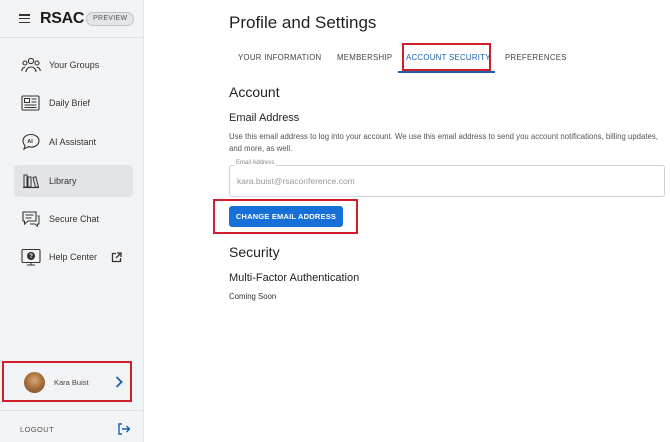  I want to click on email-heading: Email Address, so click(264, 118).